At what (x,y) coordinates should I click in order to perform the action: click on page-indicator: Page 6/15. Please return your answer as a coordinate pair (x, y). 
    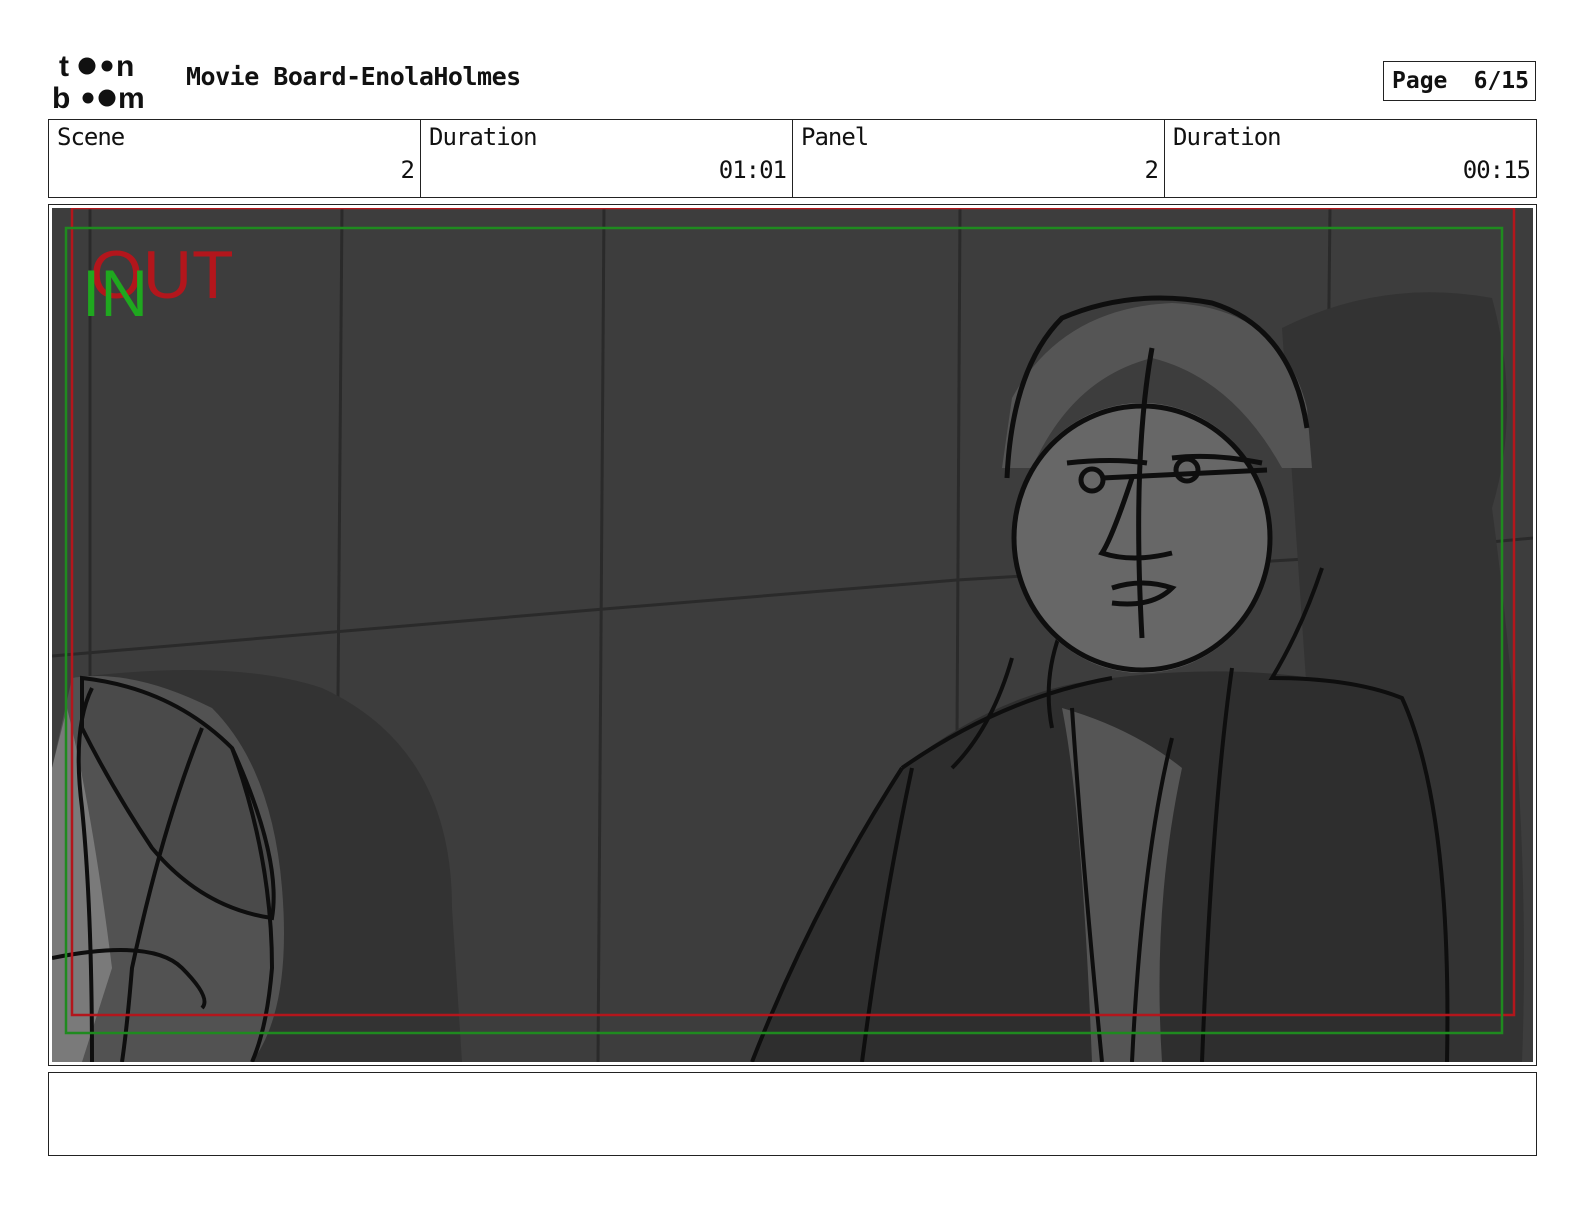
    Looking at the image, I should click on (1459, 81).